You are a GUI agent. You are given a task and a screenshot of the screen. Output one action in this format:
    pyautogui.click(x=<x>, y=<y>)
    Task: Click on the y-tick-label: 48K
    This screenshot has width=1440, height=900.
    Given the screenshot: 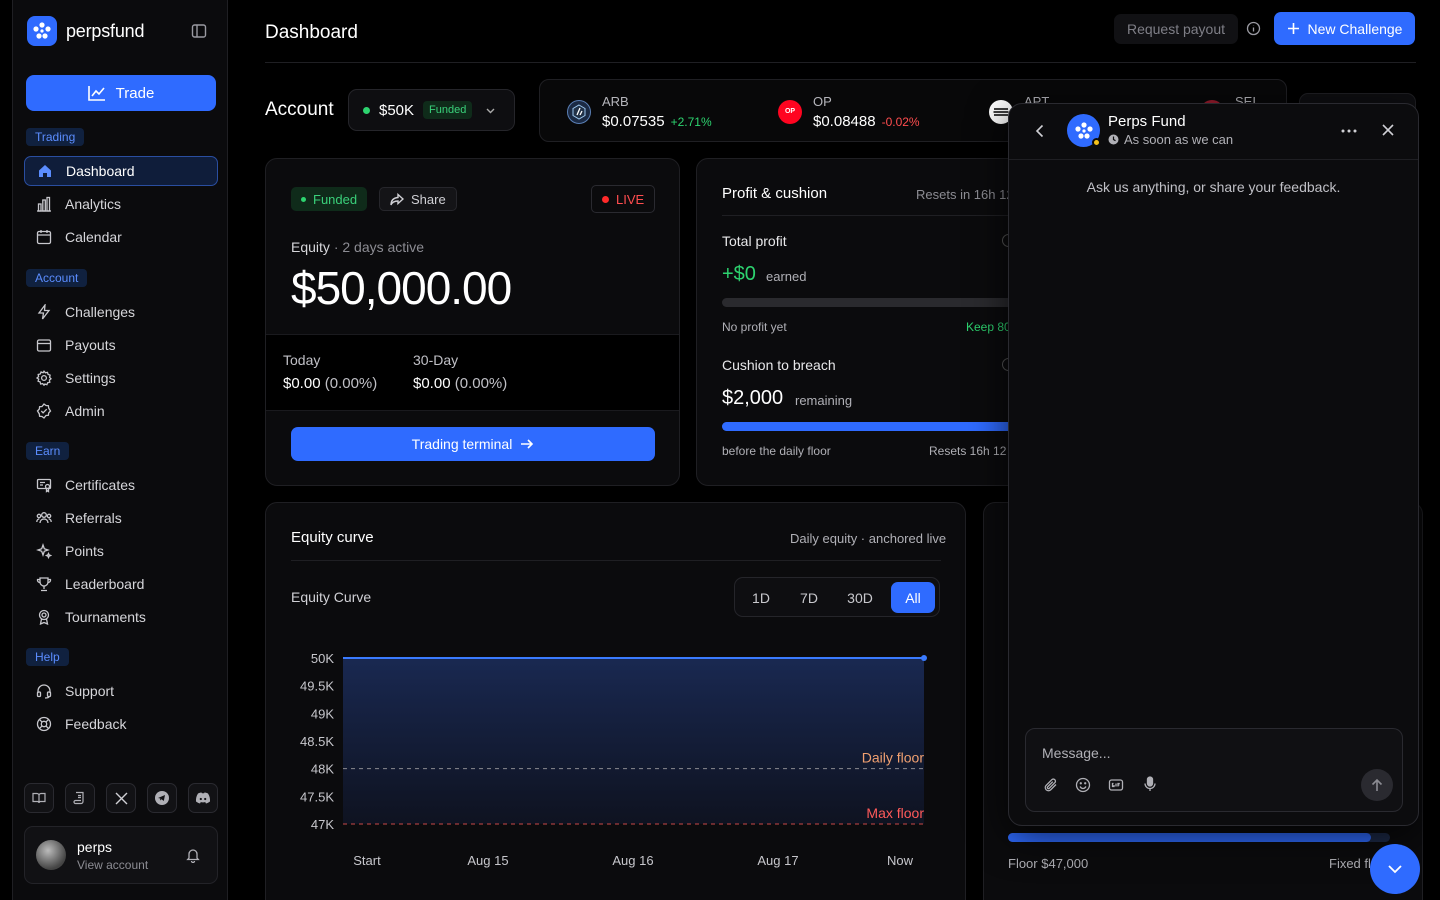 What is the action you would take?
    pyautogui.click(x=322, y=769)
    